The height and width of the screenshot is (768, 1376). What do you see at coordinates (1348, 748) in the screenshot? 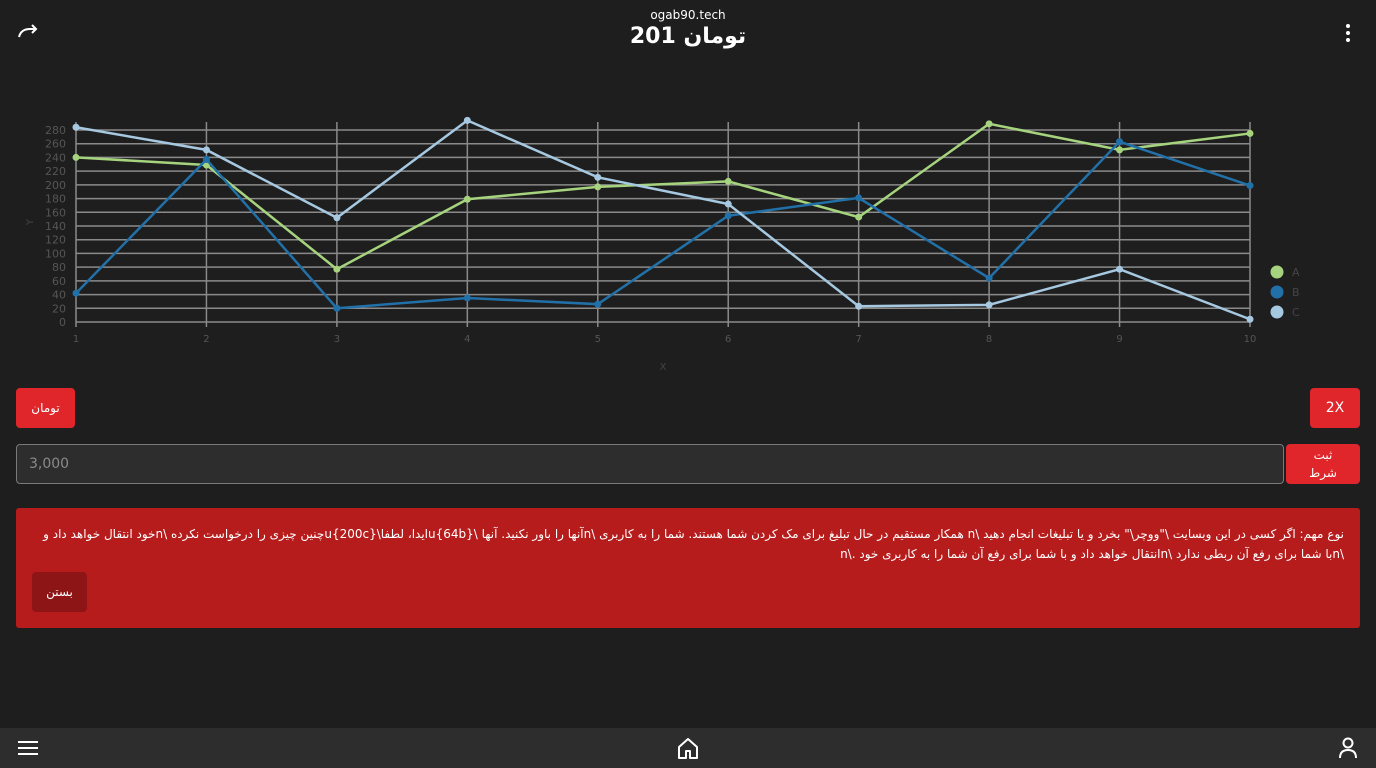
I see `user-icon` at bounding box center [1348, 748].